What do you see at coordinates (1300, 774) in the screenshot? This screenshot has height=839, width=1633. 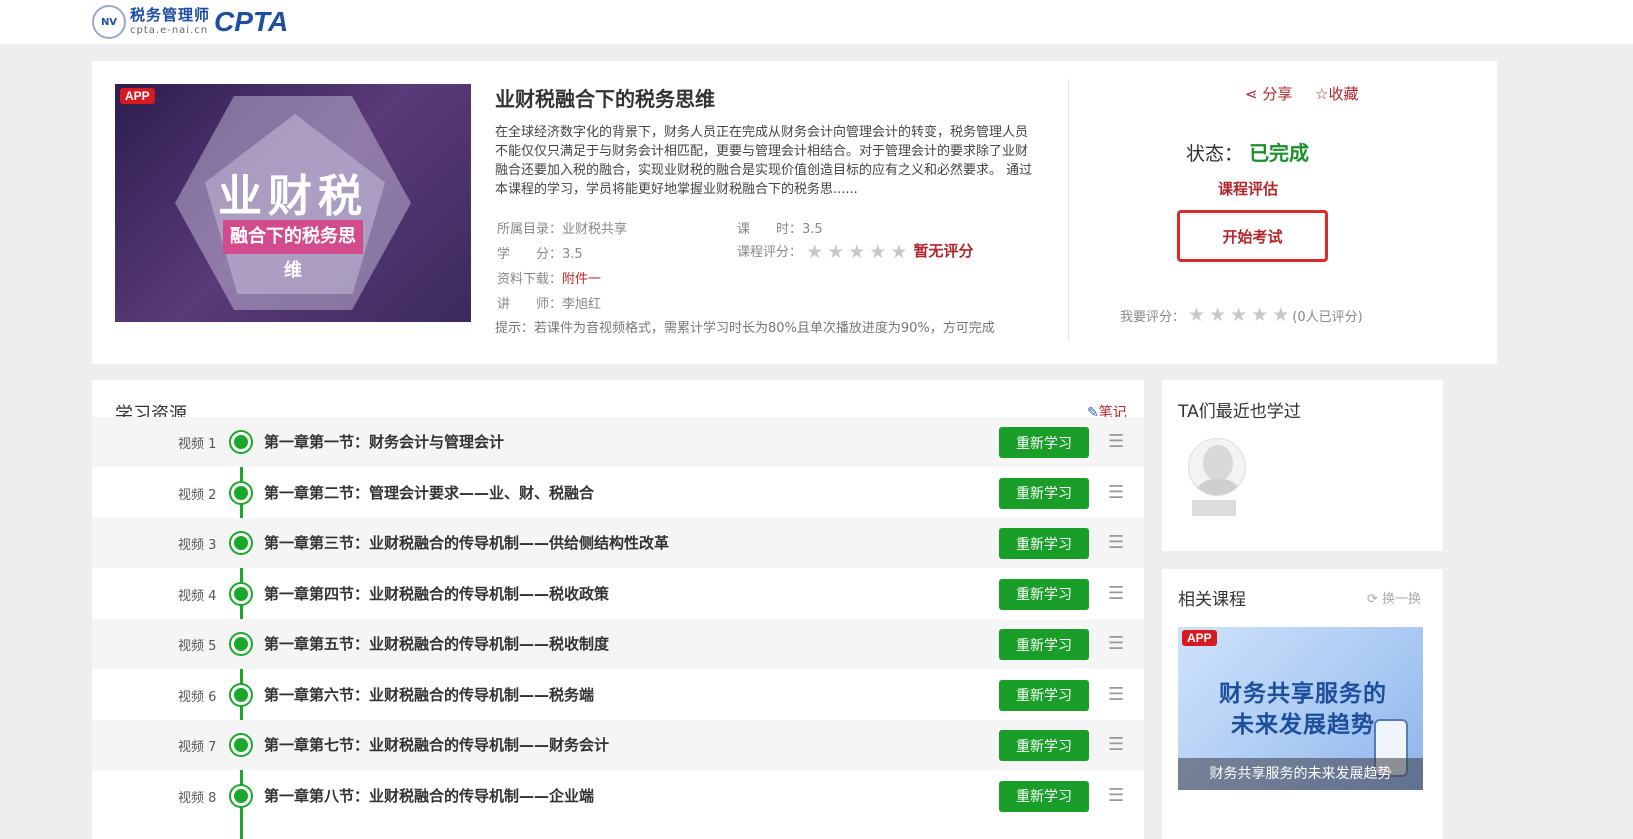 I see `related-course-caption: 财务共享服务的未来发展趋势` at bounding box center [1300, 774].